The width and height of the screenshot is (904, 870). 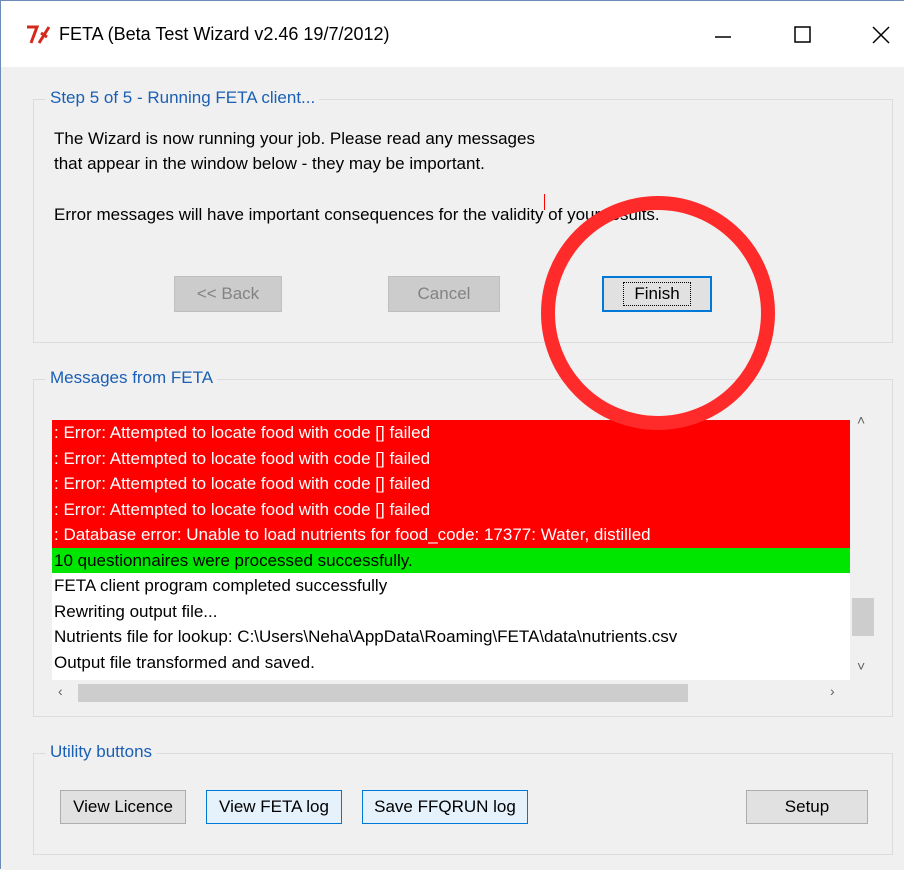 I want to click on scroll-right-icon: ›, so click(x=832, y=691).